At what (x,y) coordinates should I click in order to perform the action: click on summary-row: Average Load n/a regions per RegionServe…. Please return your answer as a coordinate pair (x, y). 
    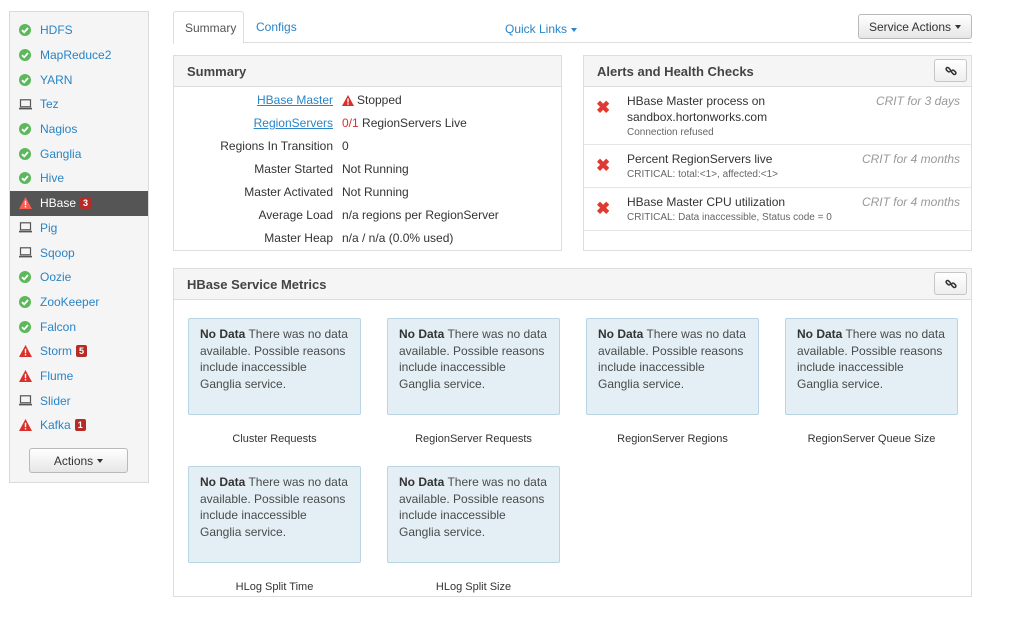
    Looking at the image, I should click on (367, 215).